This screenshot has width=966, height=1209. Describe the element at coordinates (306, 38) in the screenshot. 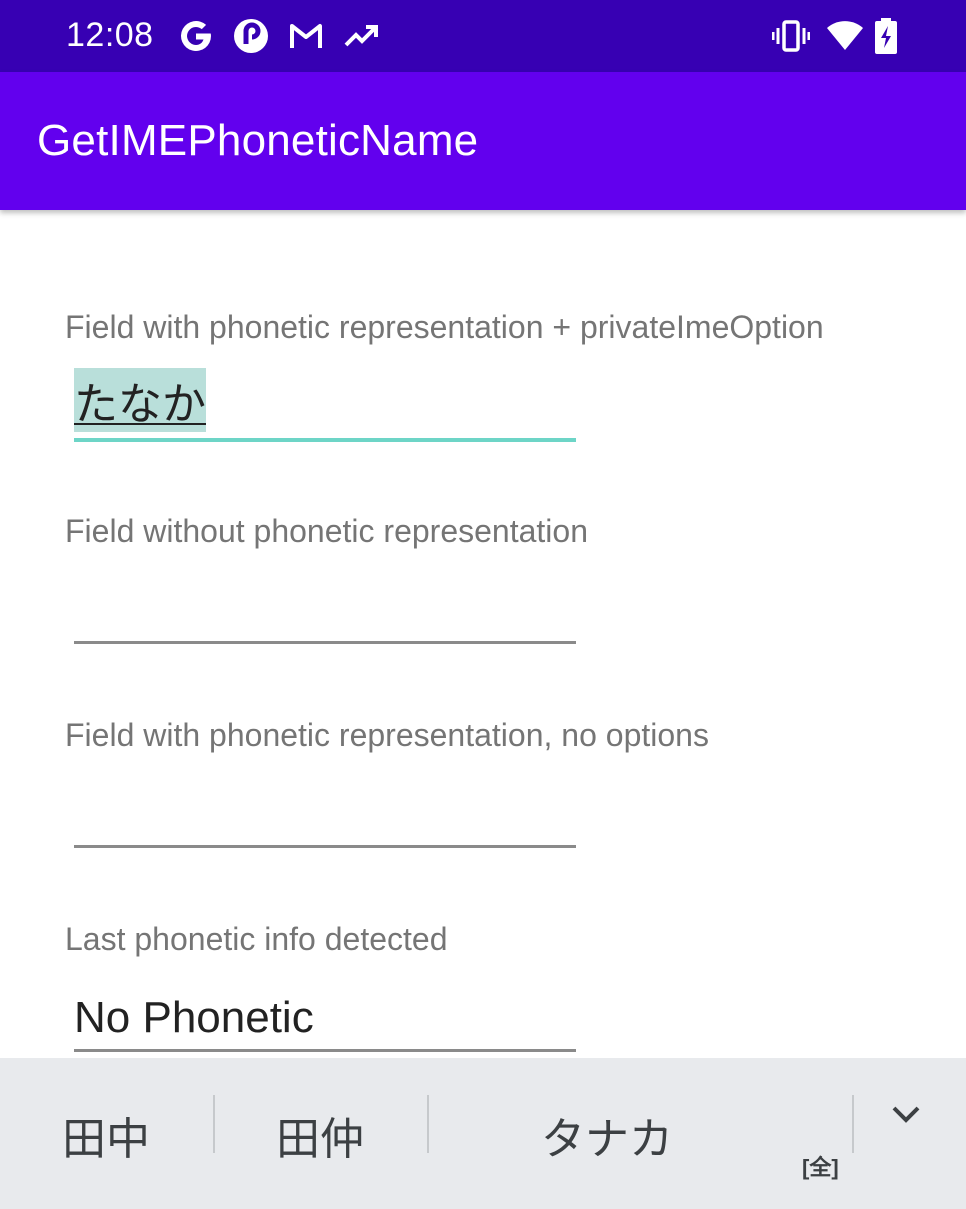

I see `gmail-icon` at that location.